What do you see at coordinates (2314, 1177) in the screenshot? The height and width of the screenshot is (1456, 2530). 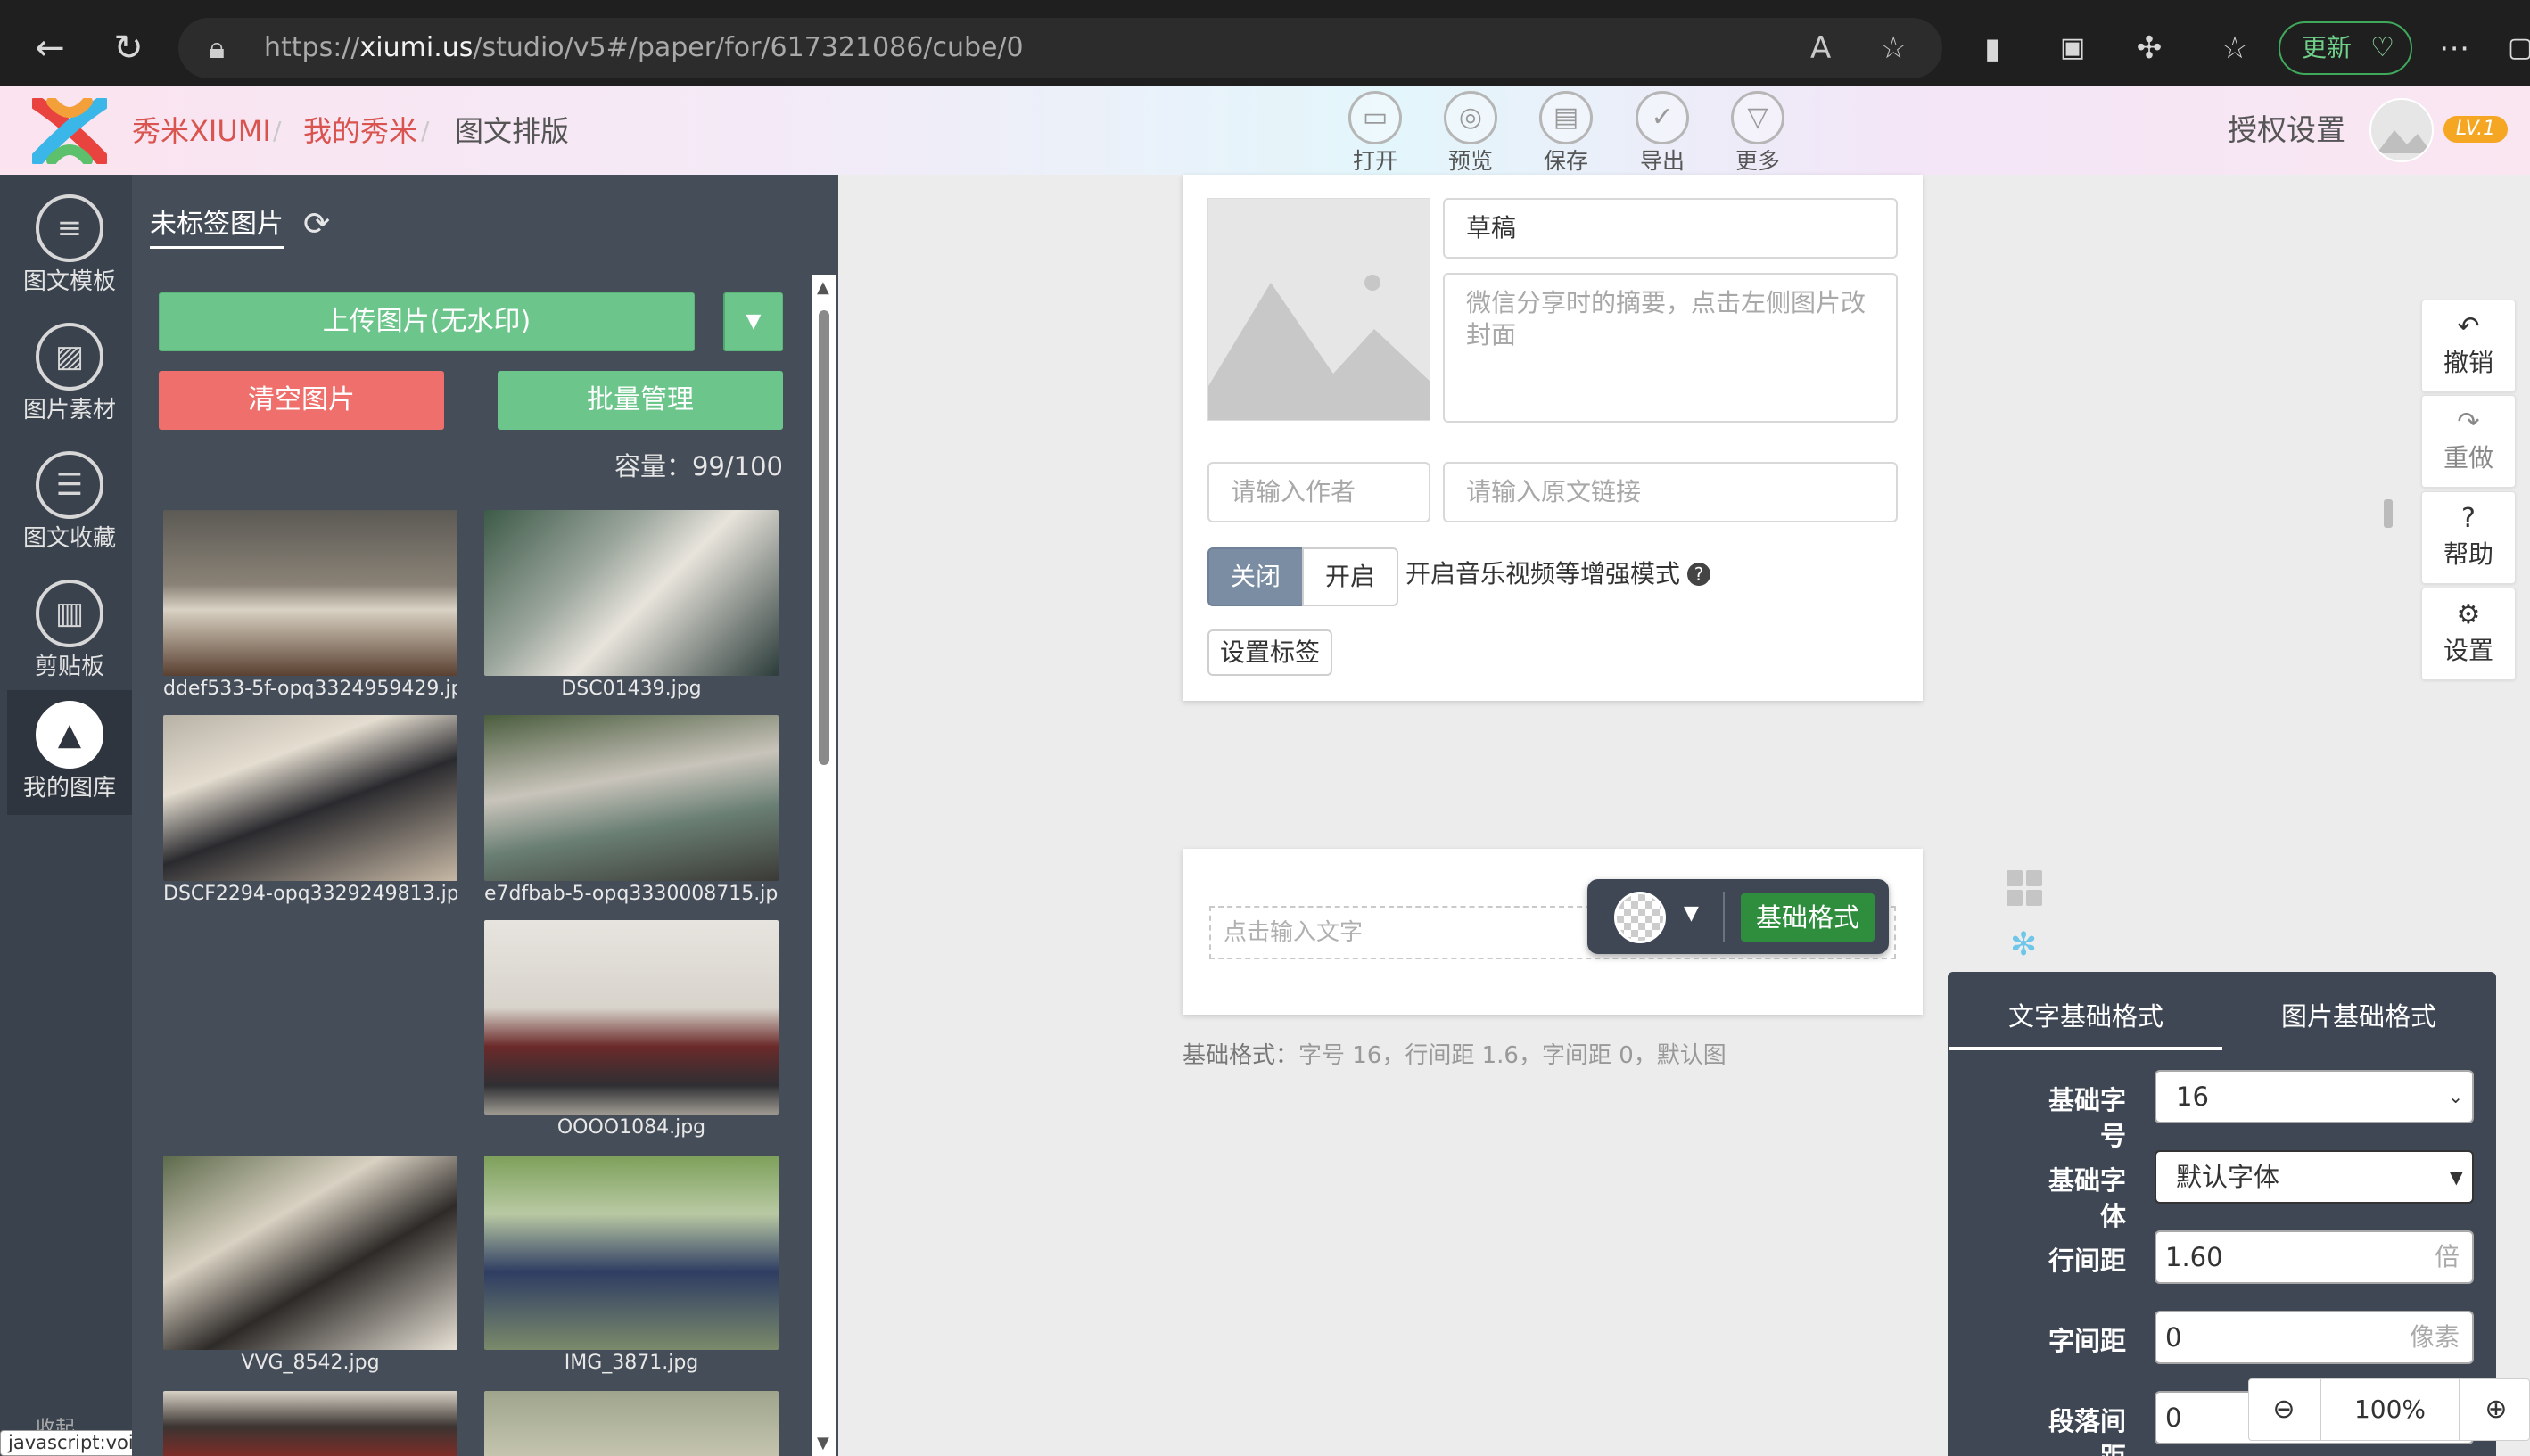 I see `font-family-select: 默认字体 ▼` at bounding box center [2314, 1177].